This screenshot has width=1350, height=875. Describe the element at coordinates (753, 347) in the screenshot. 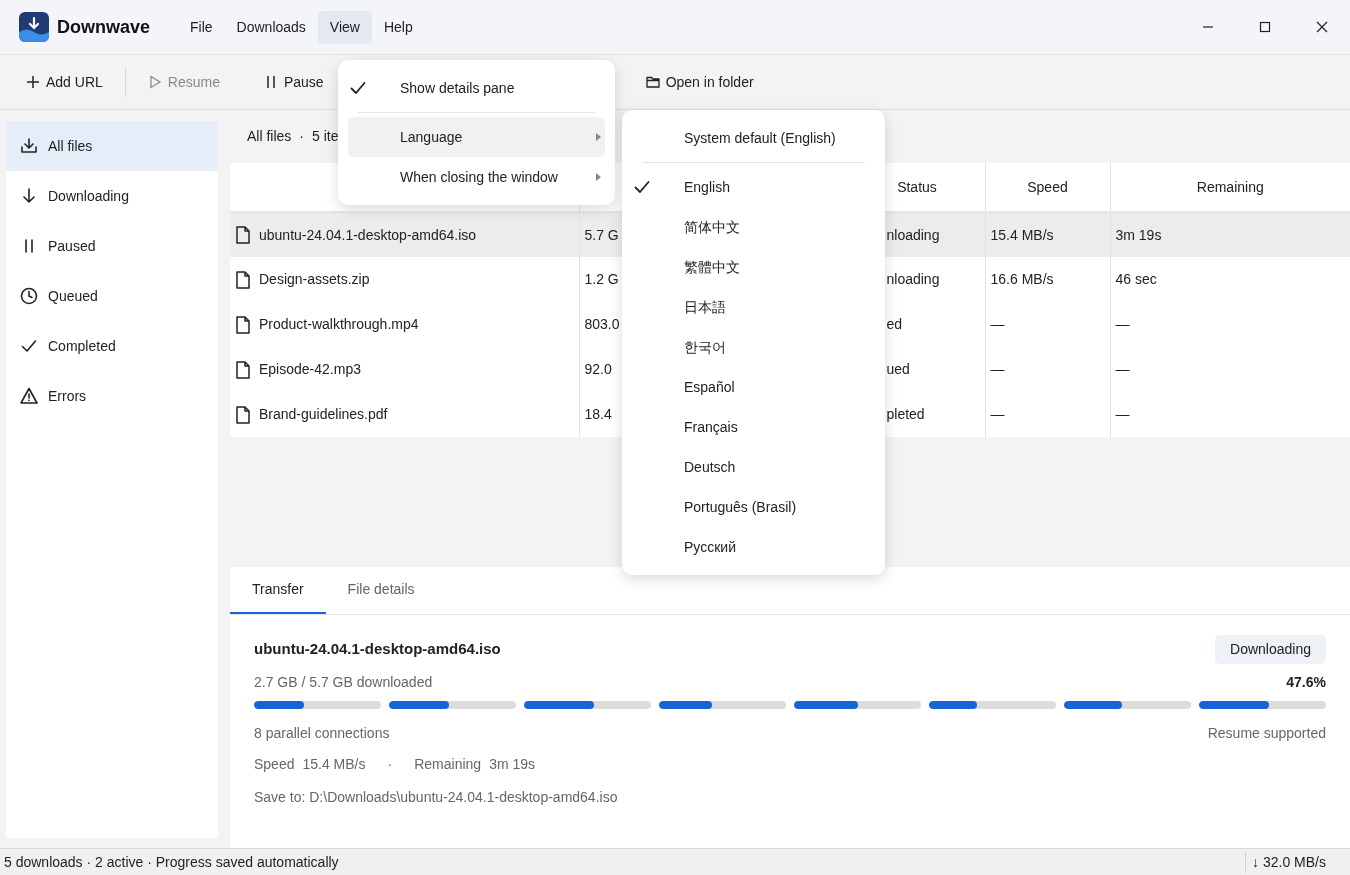

I see `menu-item: 한국어` at that location.